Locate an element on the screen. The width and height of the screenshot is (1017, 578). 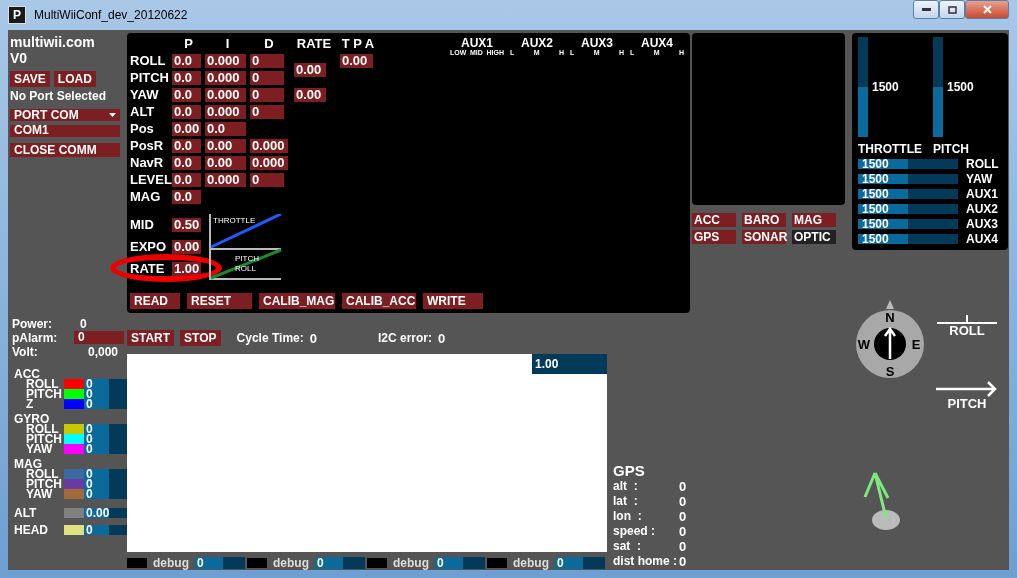
stat-label: I2C error: is located at coordinates (404, 338).